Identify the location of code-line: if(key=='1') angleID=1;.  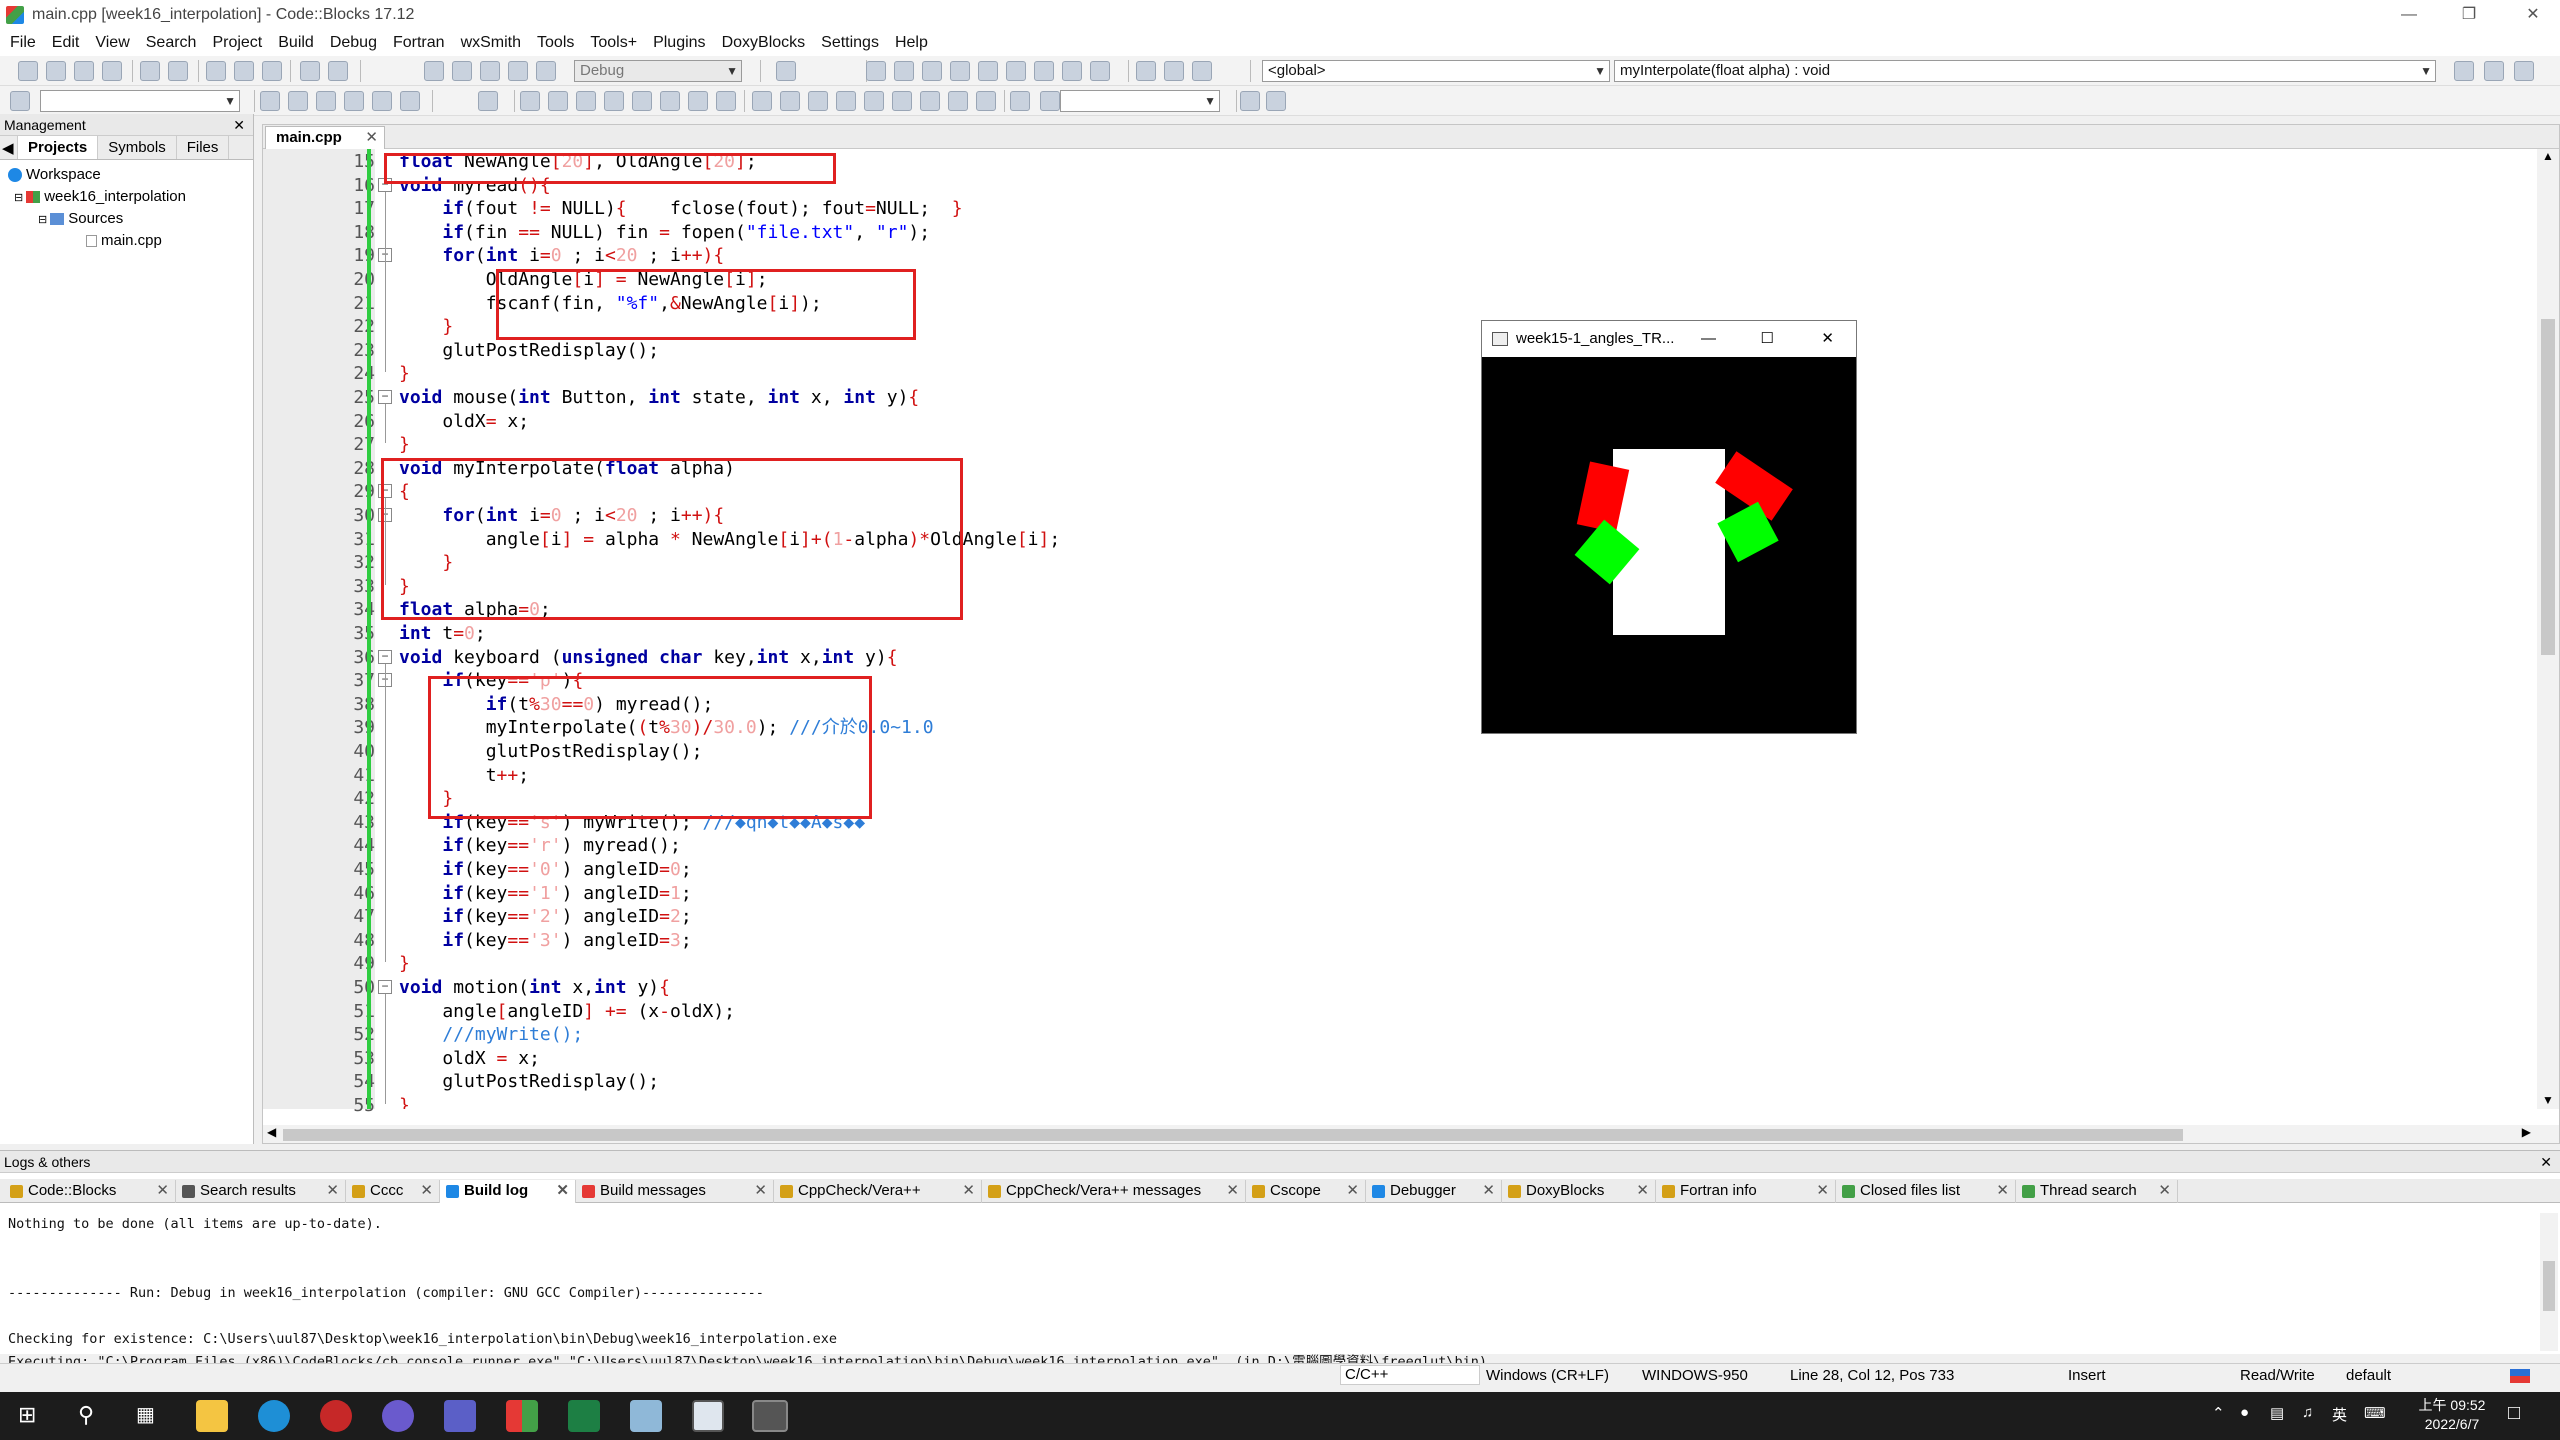
(545, 894).